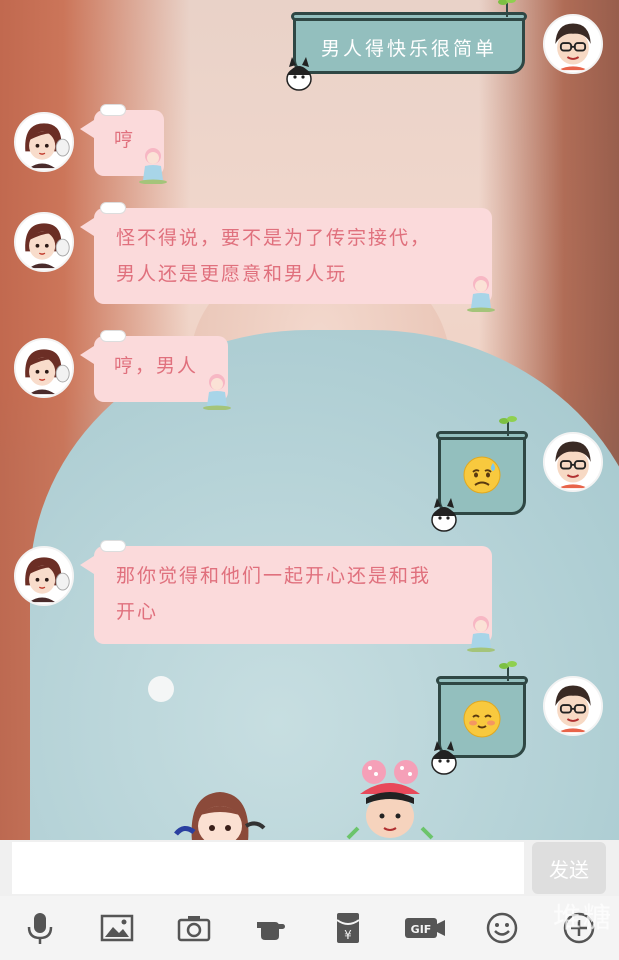 The image size is (619, 960). I want to click on emoji-button, so click(502, 928).